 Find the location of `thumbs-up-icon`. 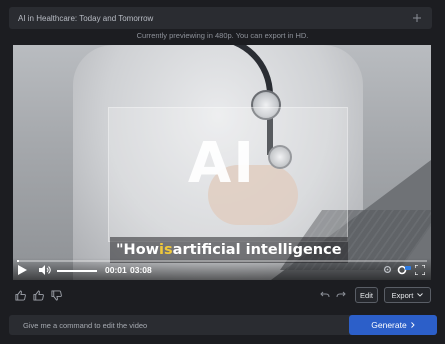

thumbs-up-icon is located at coordinates (20, 295).